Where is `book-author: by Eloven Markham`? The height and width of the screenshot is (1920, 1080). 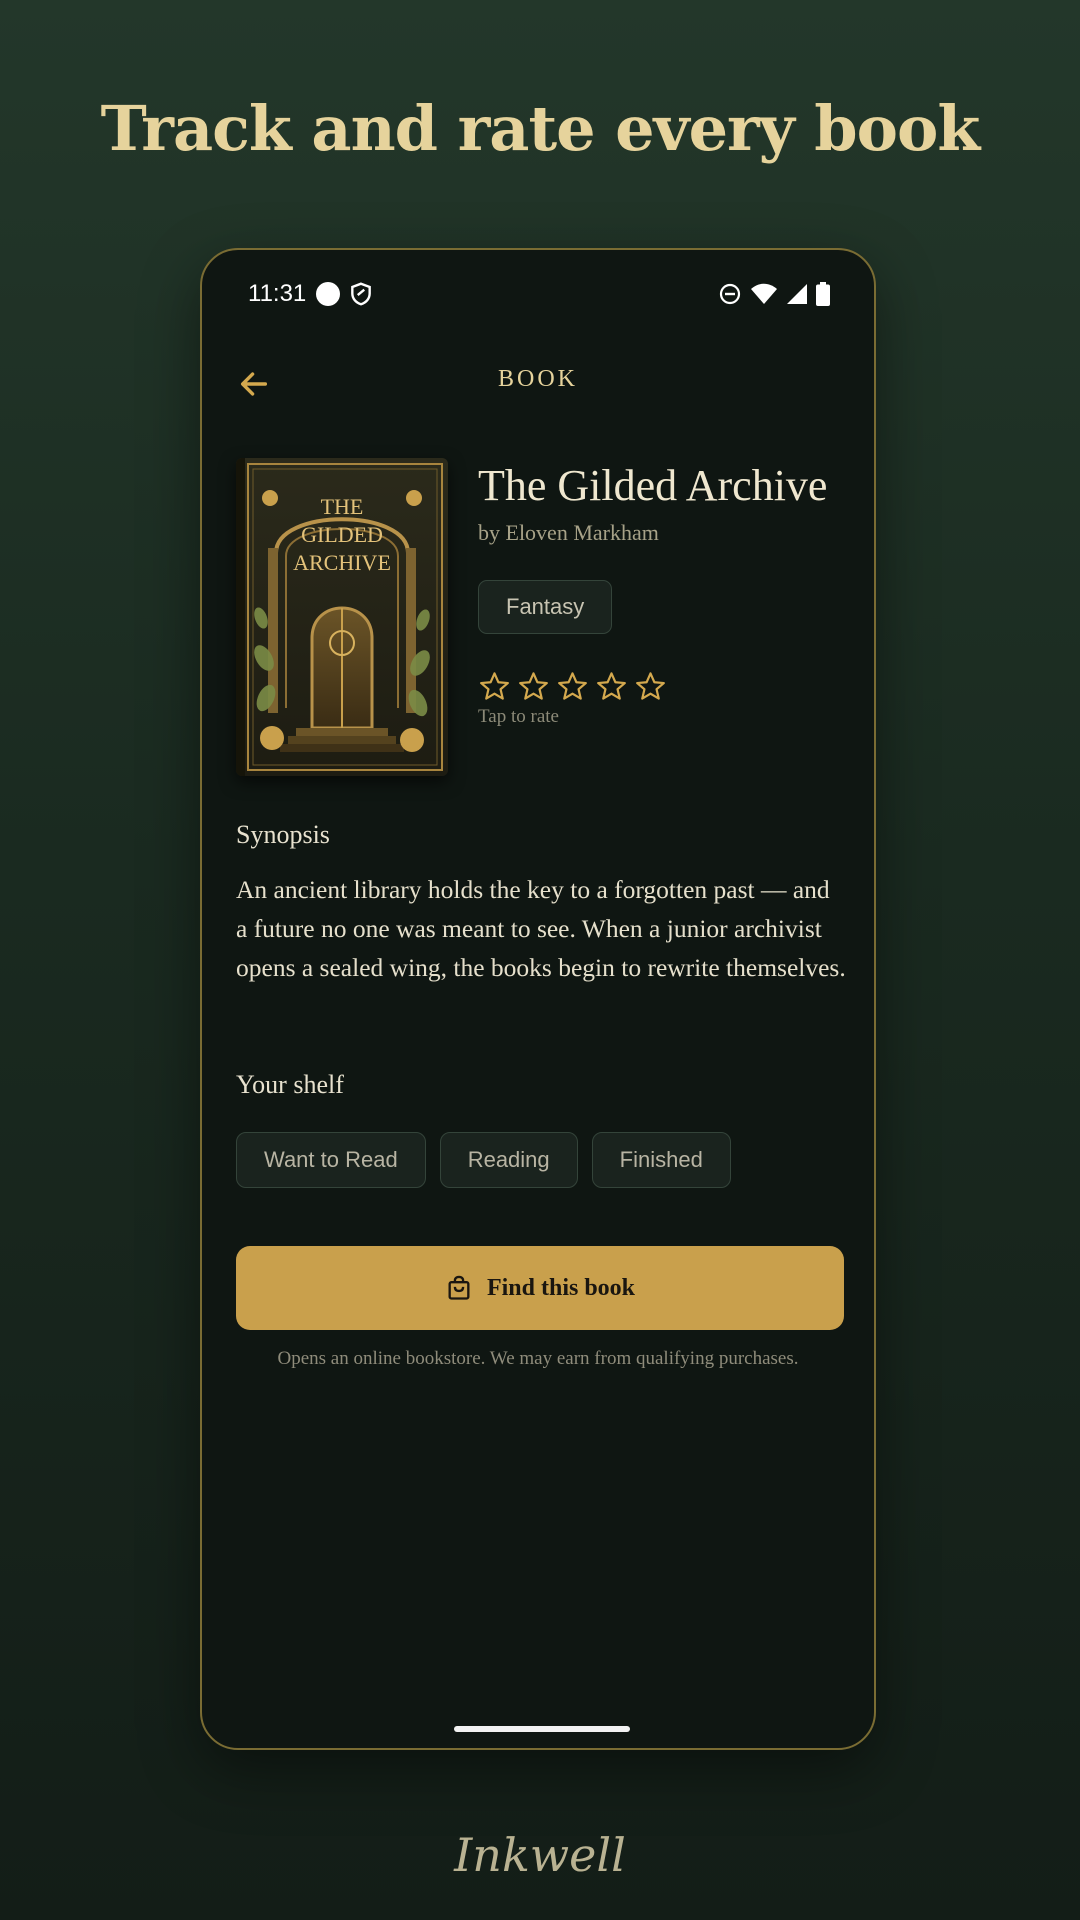 book-author: by Eloven Markham is located at coordinates (568, 532).